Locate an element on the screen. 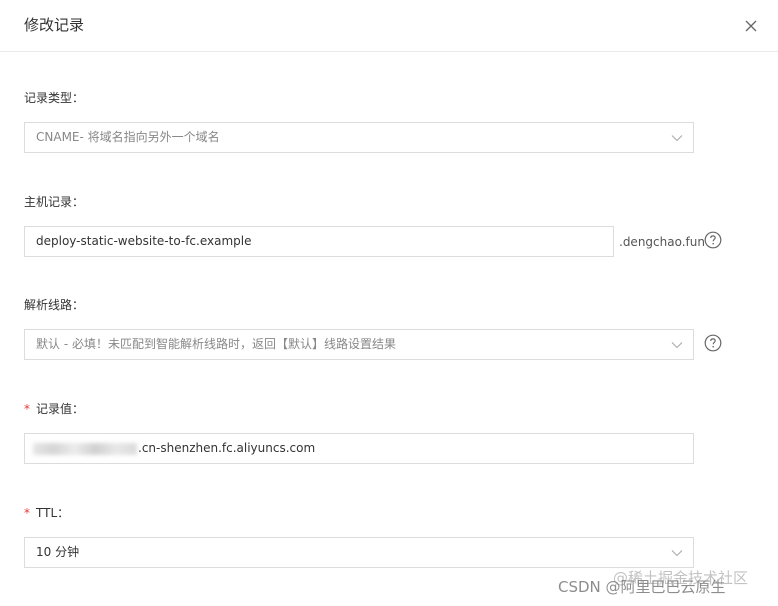  host-record-value: deploy-static-website-to-fc.example is located at coordinates (144, 241).